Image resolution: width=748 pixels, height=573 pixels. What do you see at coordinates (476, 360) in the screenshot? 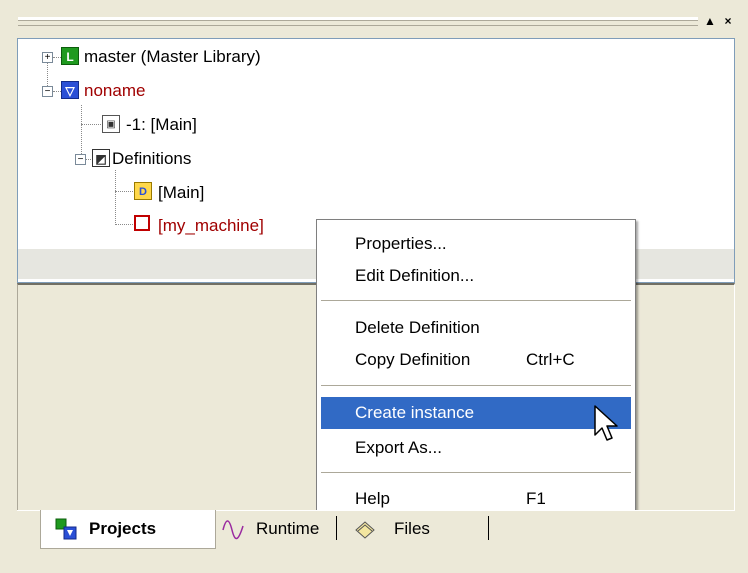
I see `menu-item-copy-definition: Copy Definition Ctrl+C` at bounding box center [476, 360].